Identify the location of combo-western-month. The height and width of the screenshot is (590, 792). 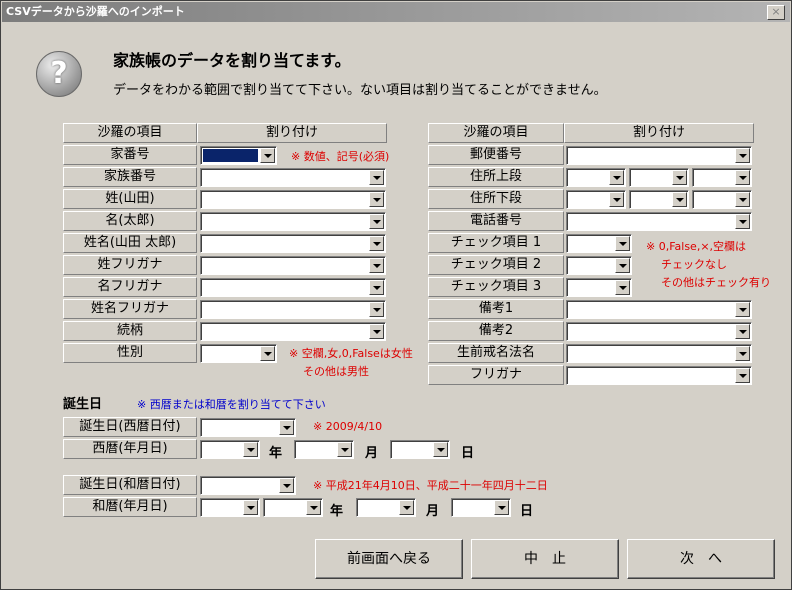
(324, 449).